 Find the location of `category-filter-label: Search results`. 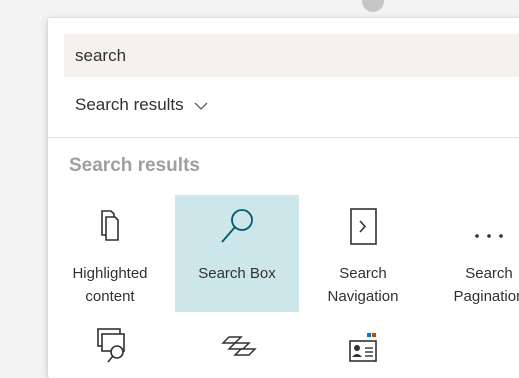

category-filter-label: Search results is located at coordinates (129, 104).